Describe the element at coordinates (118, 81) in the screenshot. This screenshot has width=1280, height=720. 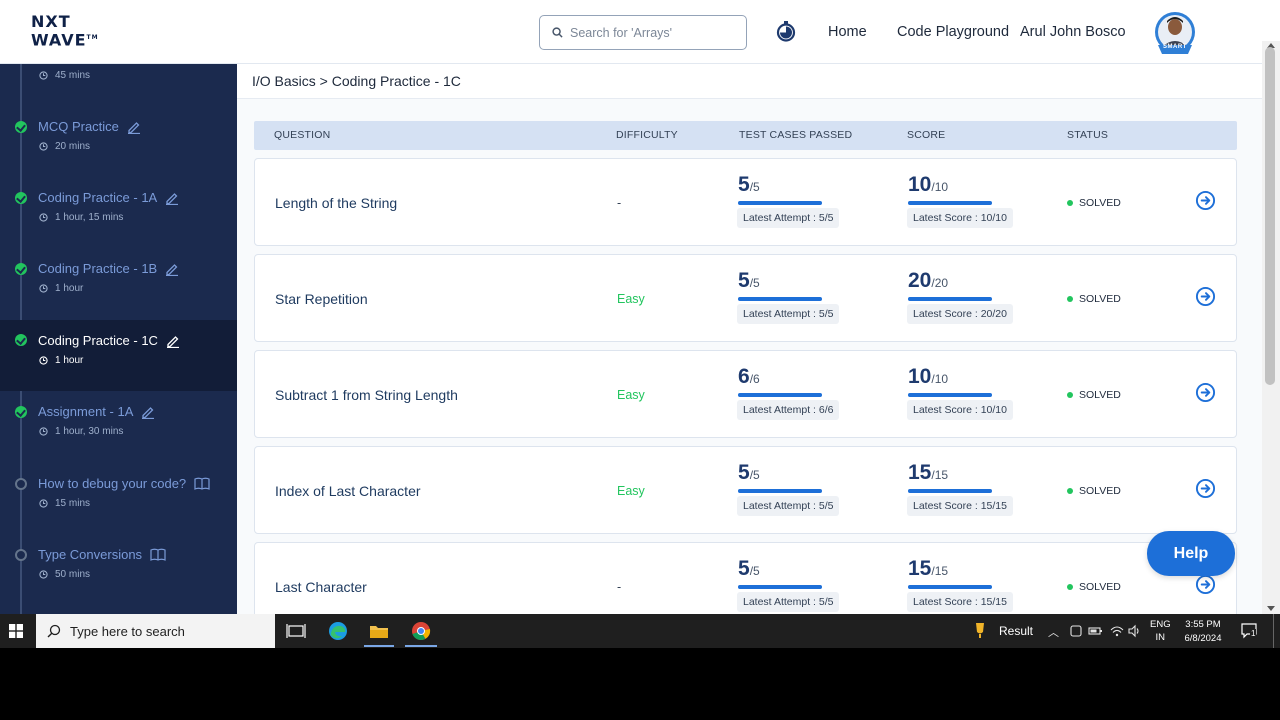
I see `sidebar-item-previous: 45 mins` at that location.